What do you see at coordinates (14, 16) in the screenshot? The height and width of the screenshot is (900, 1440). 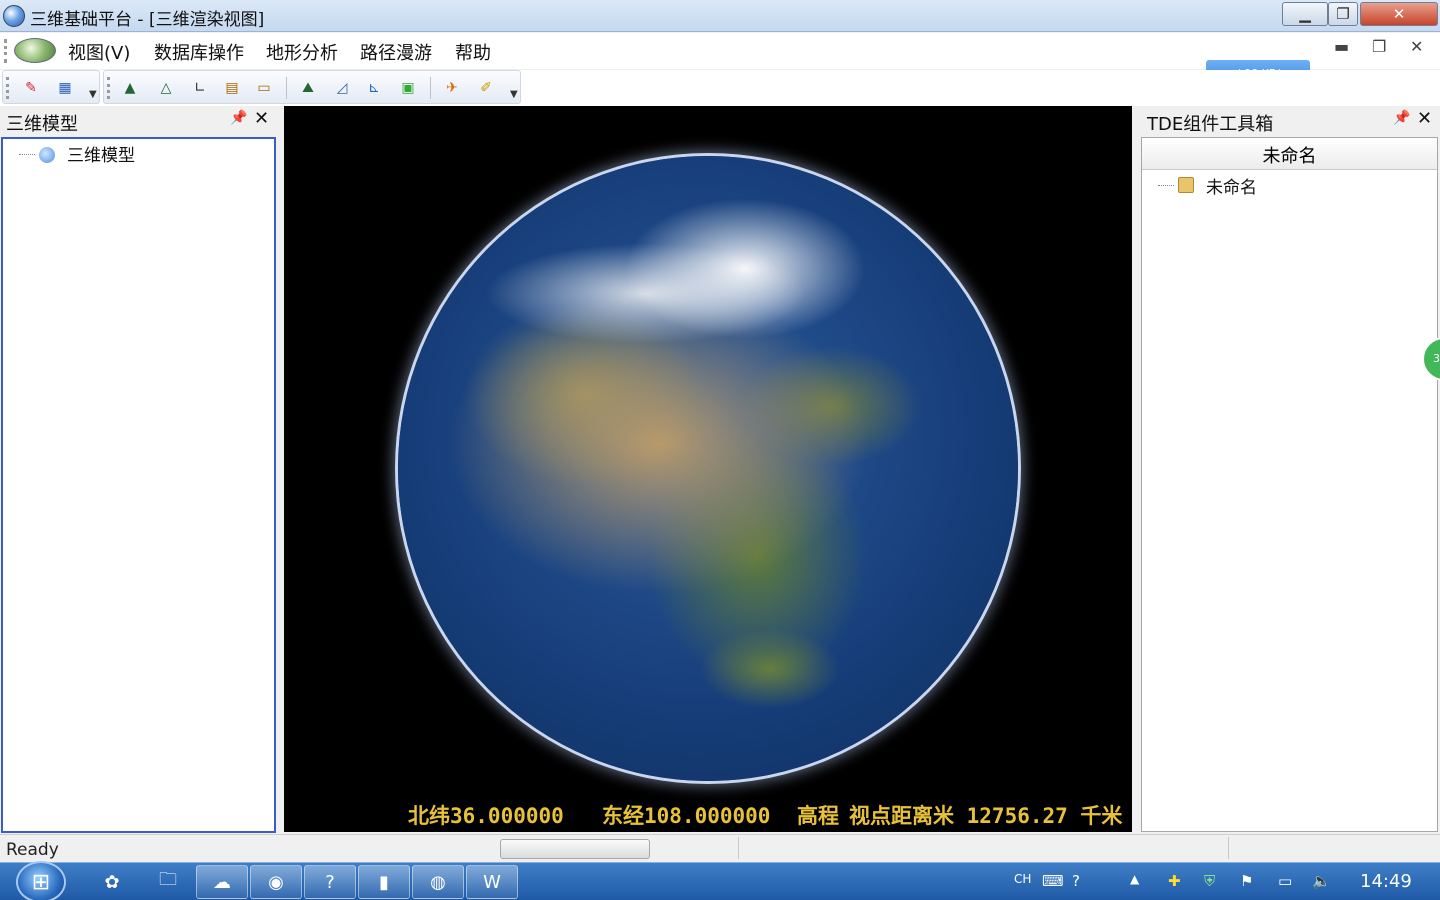 I see `app-icon` at bounding box center [14, 16].